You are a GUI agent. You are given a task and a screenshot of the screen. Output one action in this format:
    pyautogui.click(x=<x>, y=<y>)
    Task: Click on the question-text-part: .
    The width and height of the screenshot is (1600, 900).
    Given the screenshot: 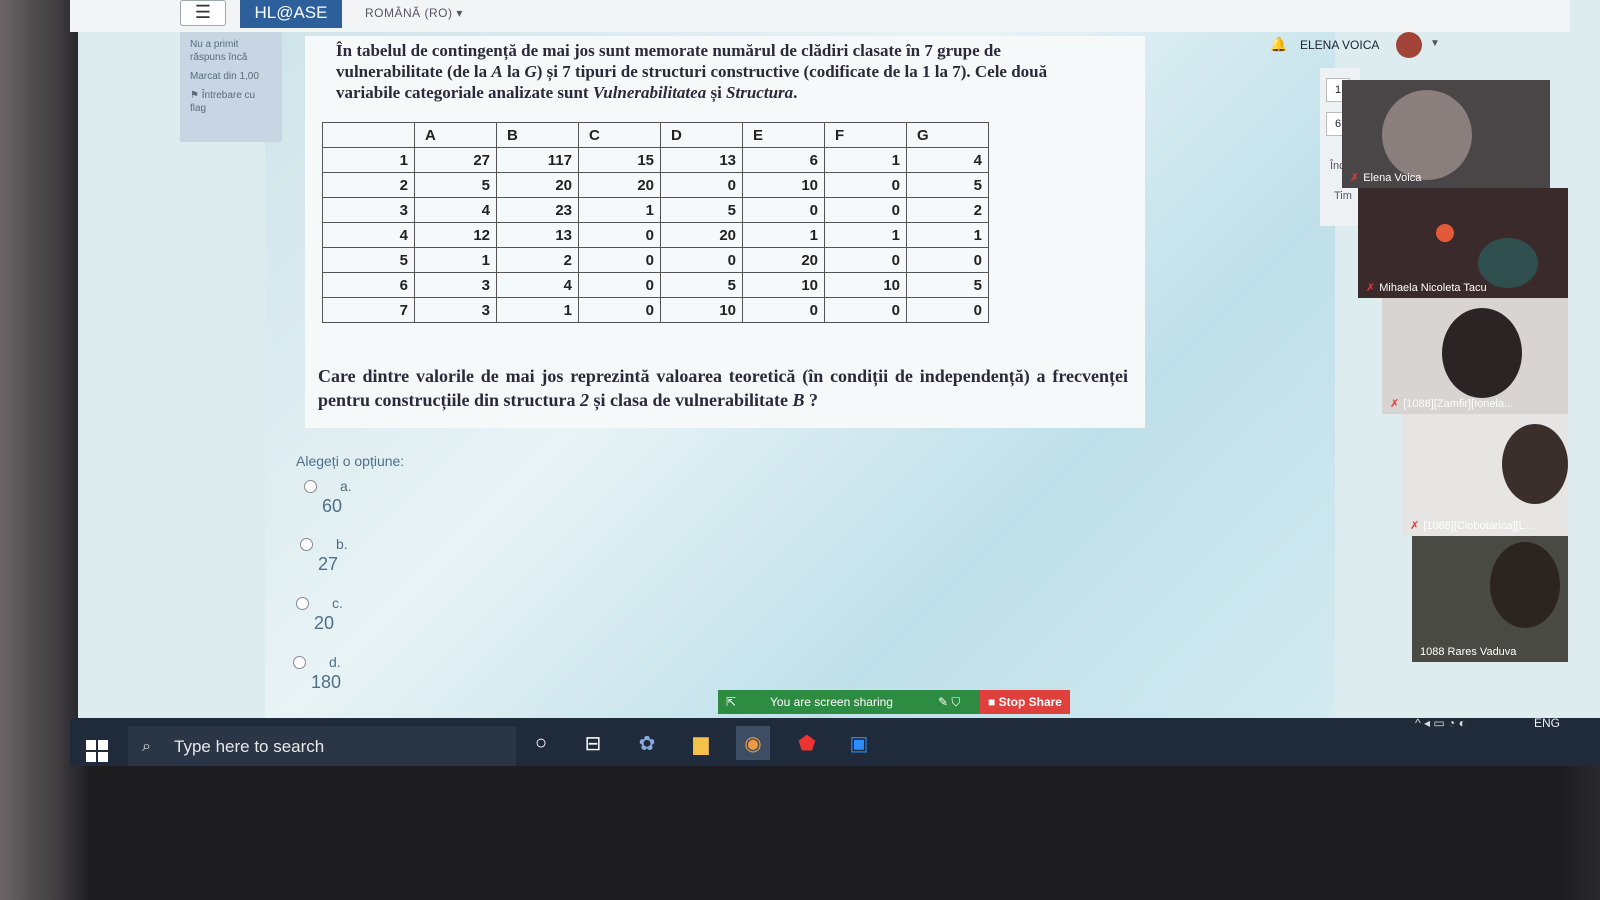 What is the action you would take?
    pyautogui.click(x=795, y=92)
    